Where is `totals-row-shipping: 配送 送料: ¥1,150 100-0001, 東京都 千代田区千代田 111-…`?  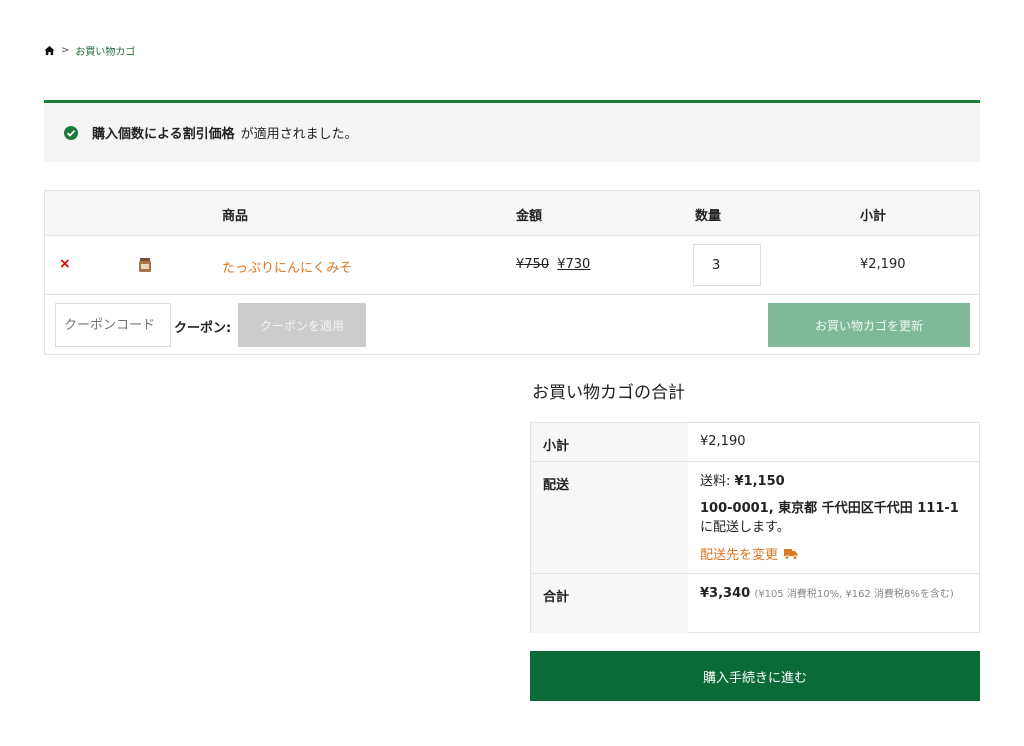 totals-row-shipping: 配送 送料: ¥1,150 100-0001, 東京都 千代田区千代田 111-… is located at coordinates (755, 518).